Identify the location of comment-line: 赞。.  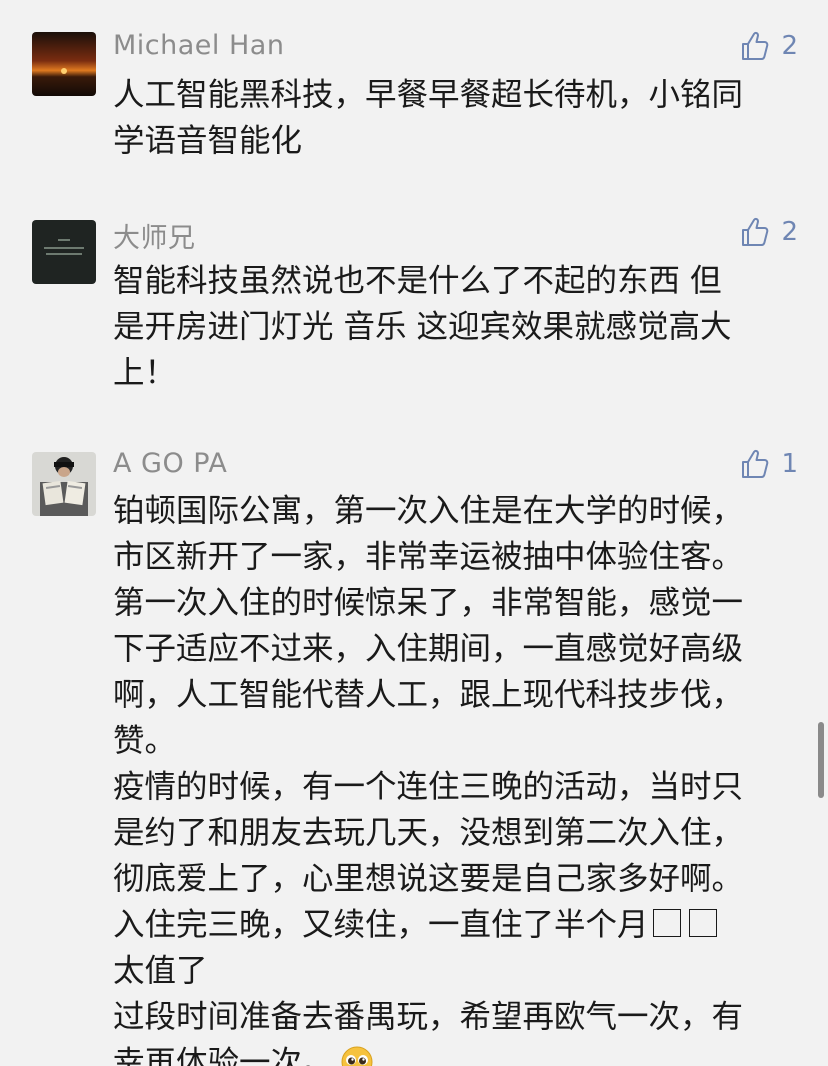
(145, 741).